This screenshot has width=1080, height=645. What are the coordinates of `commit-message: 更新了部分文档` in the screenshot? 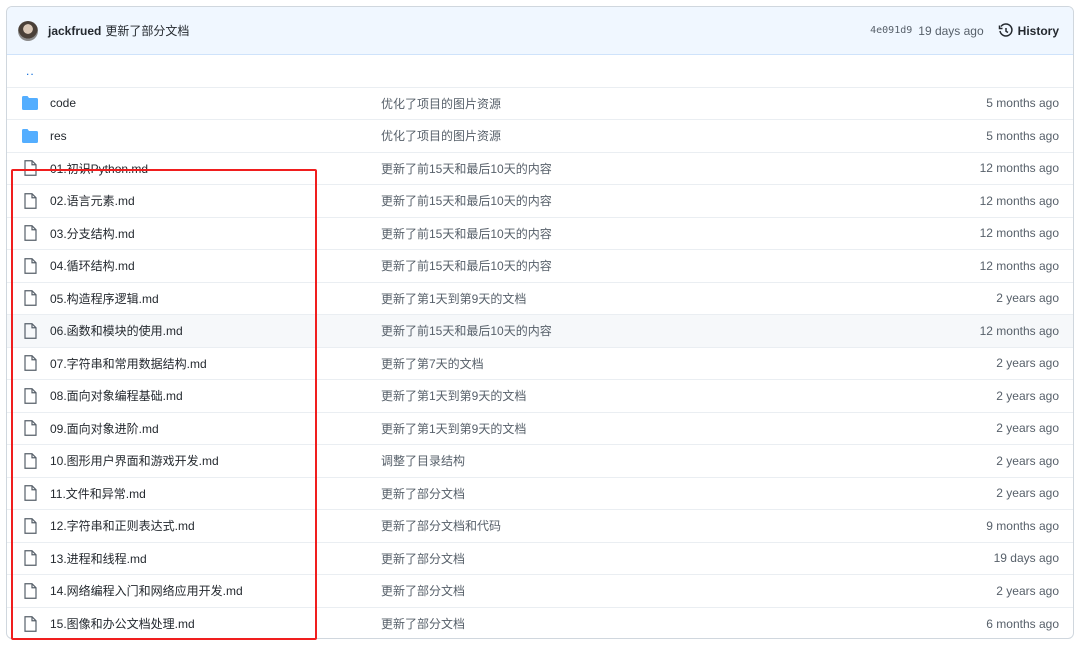 It's located at (147, 30).